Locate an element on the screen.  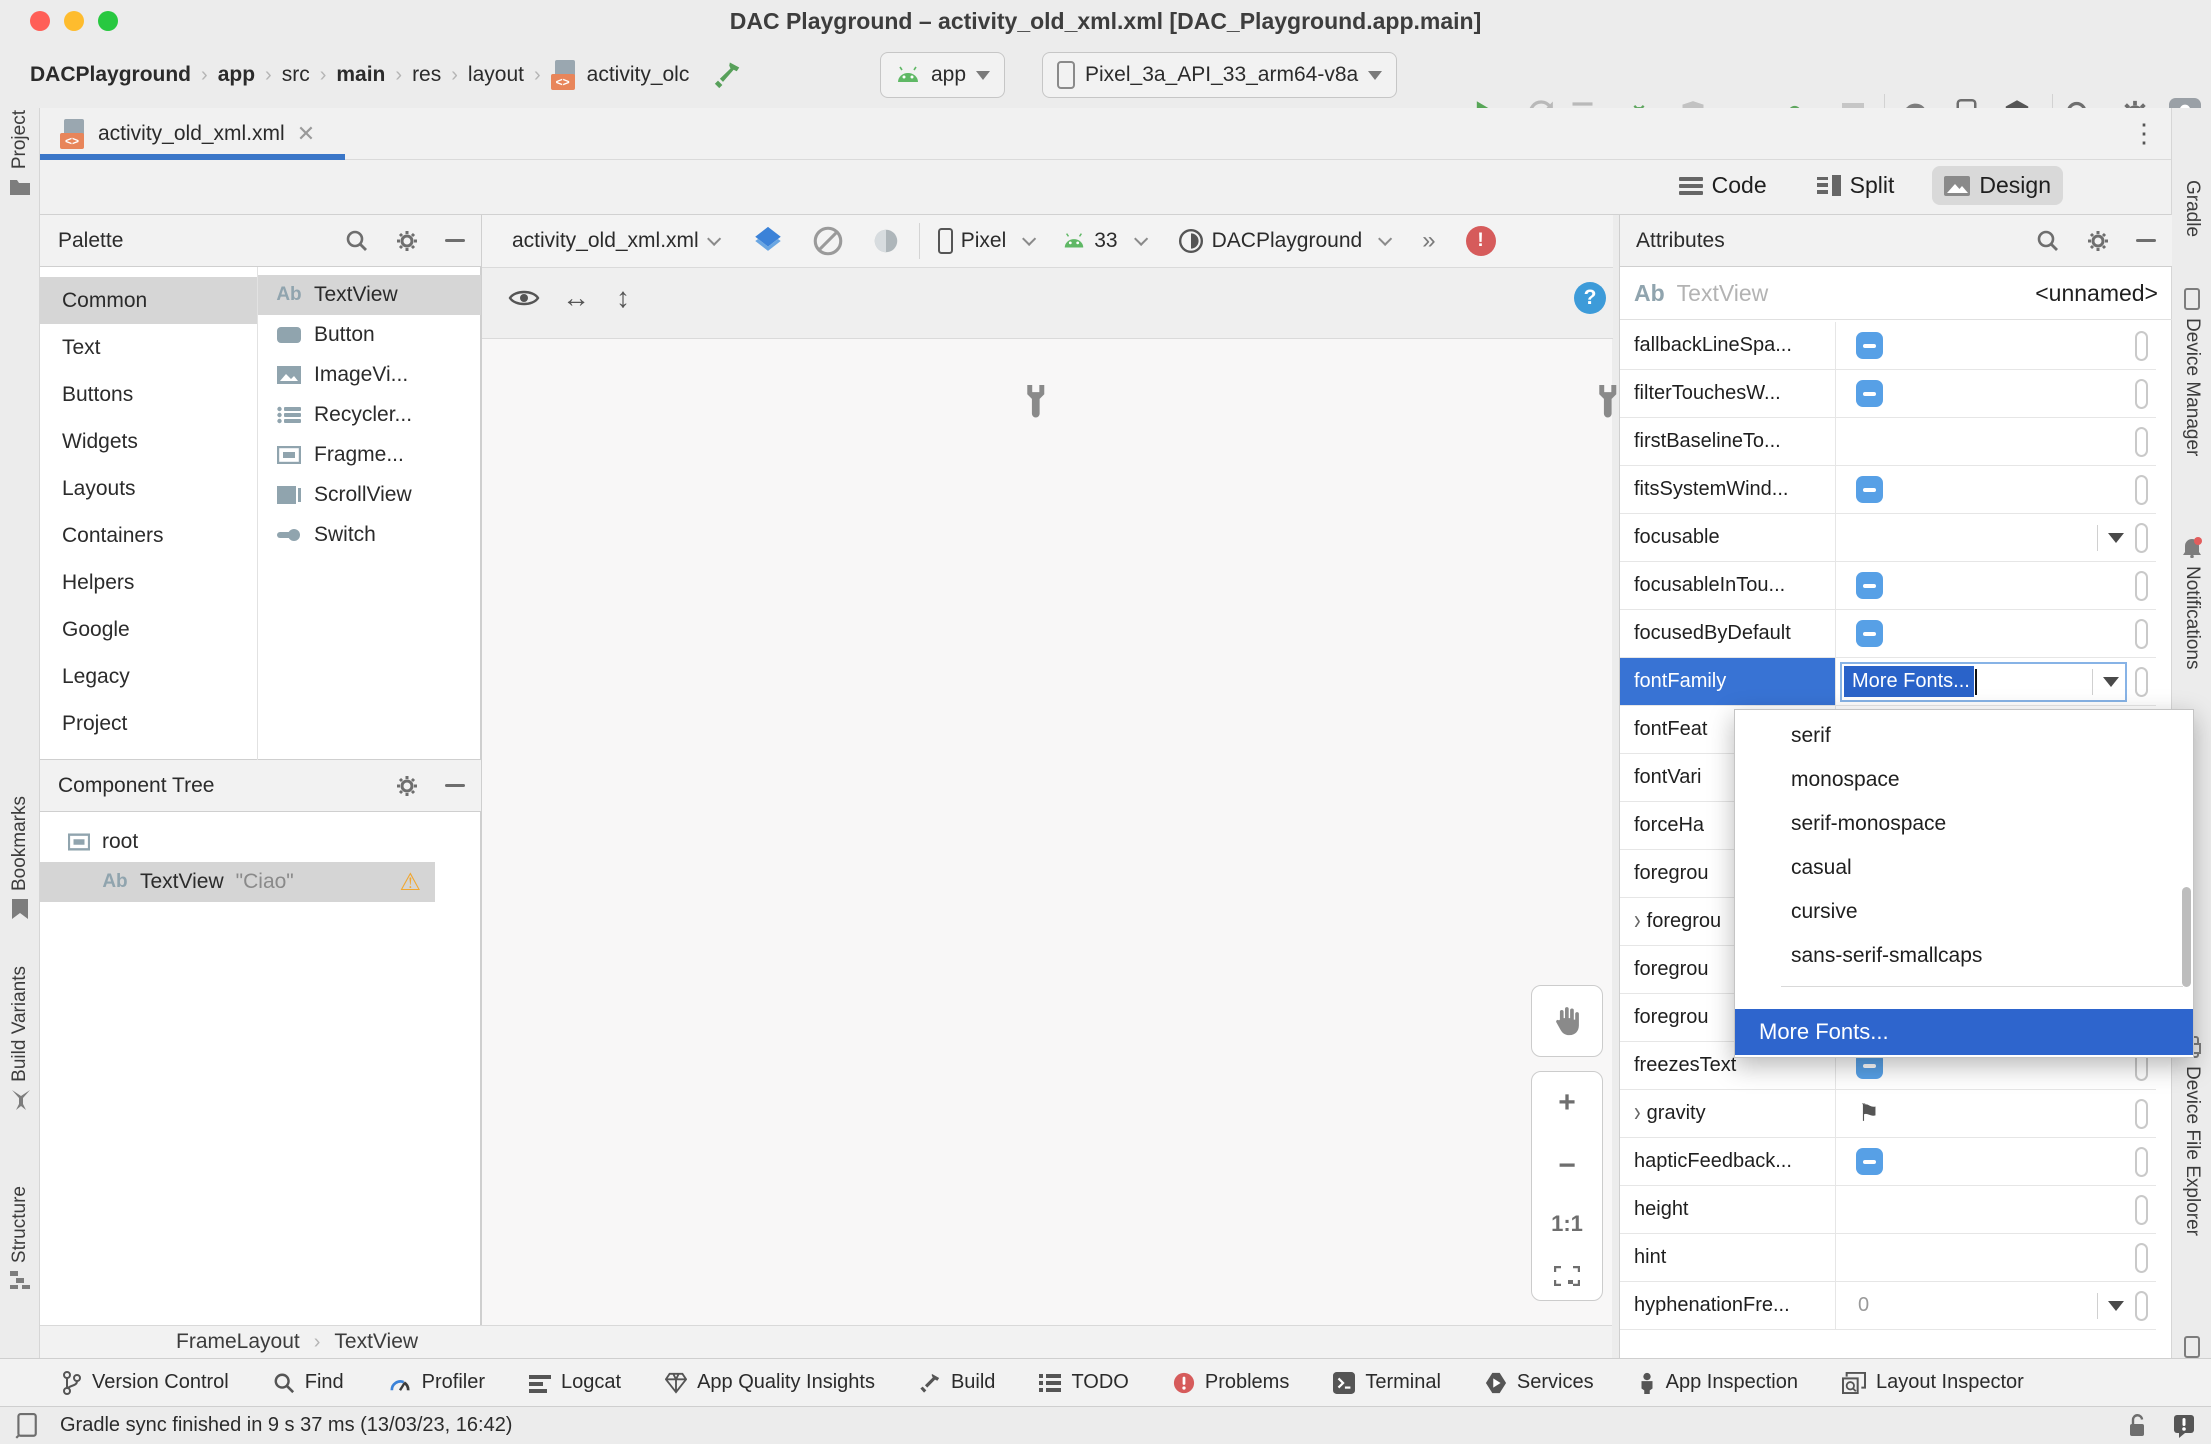
tab-options-icon: ⋮ is located at coordinates (2144, 133).